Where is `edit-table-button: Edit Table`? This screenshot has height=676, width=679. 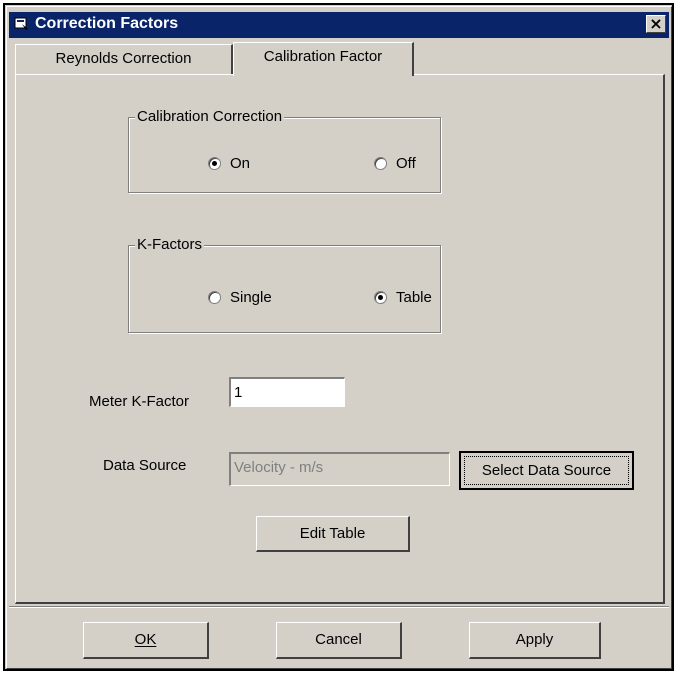
edit-table-button: Edit Table is located at coordinates (333, 534).